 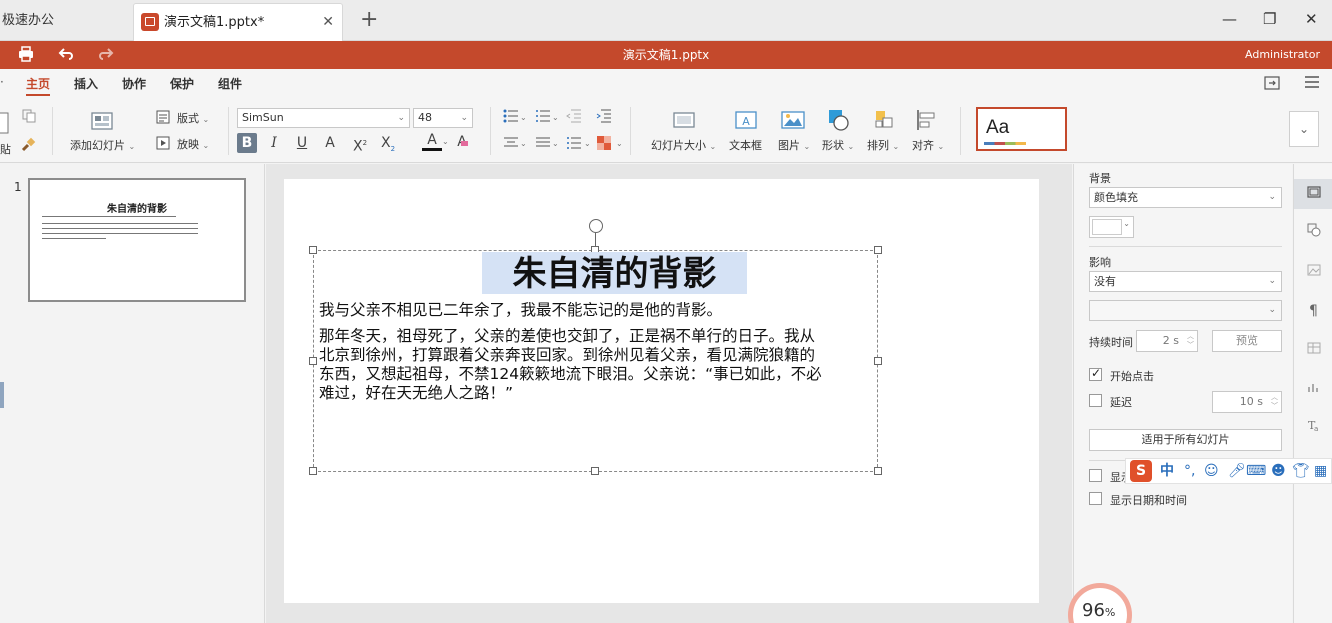 I want to click on chart-settings-icon, so click(x=1313, y=389).